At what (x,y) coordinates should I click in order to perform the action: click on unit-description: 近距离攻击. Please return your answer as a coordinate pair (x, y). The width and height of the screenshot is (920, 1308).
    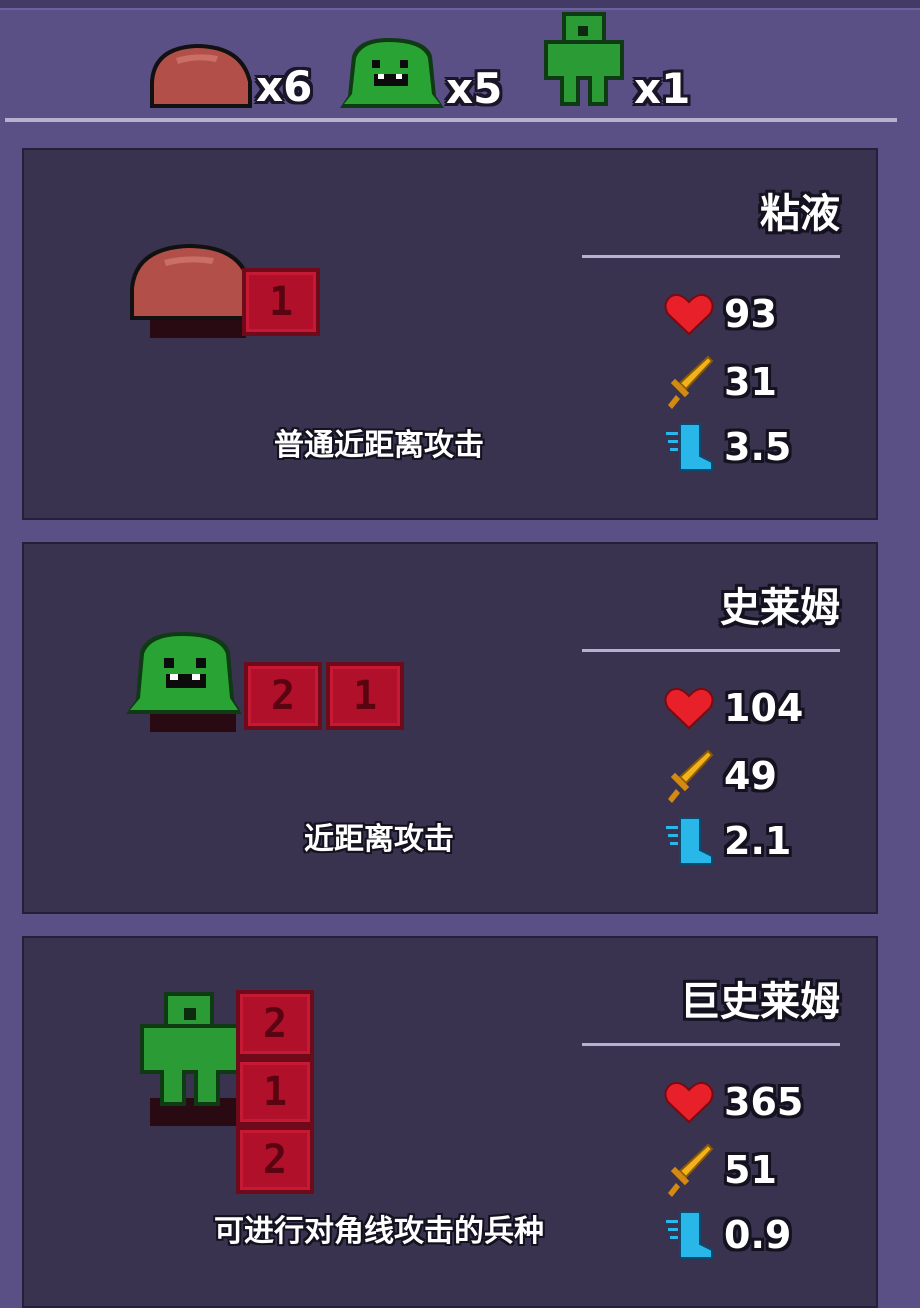
    Looking at the image, I should click on (379, 839).